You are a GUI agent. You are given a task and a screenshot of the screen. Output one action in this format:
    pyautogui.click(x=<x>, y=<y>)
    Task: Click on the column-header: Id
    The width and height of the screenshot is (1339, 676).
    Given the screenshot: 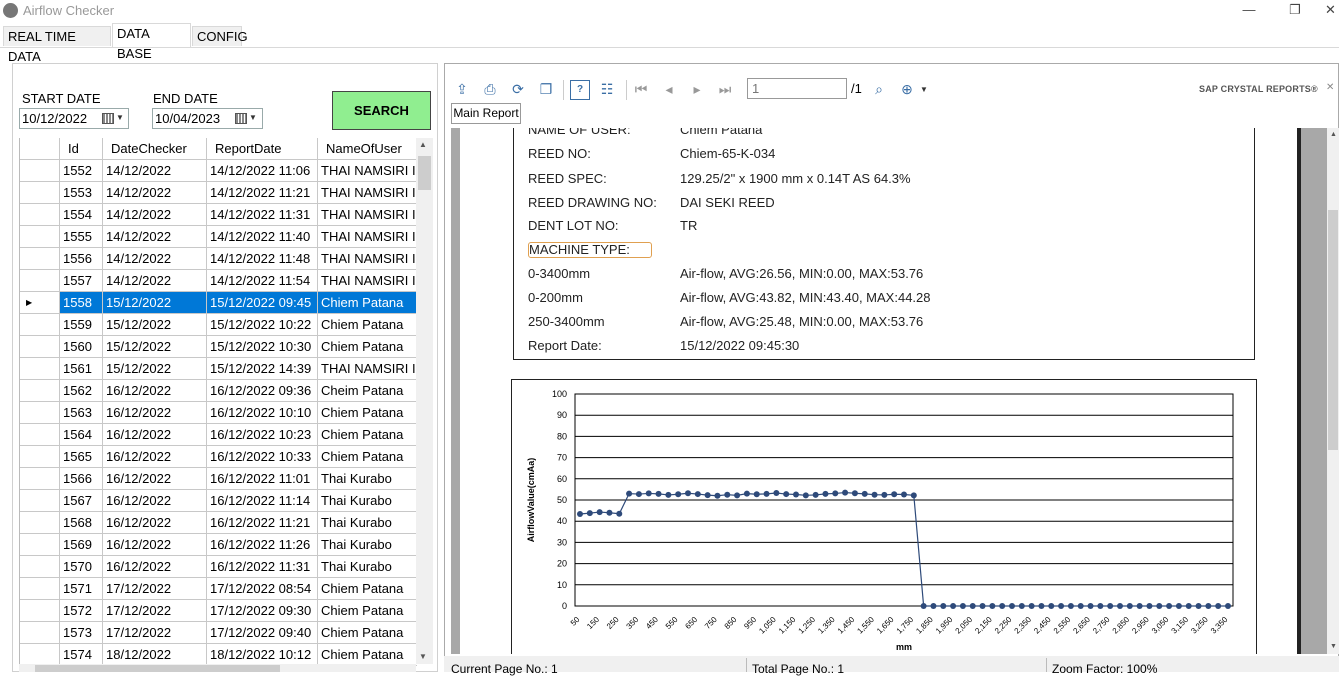 What is the action you would take?
    pyautogui.click(x=81, y=149)
    